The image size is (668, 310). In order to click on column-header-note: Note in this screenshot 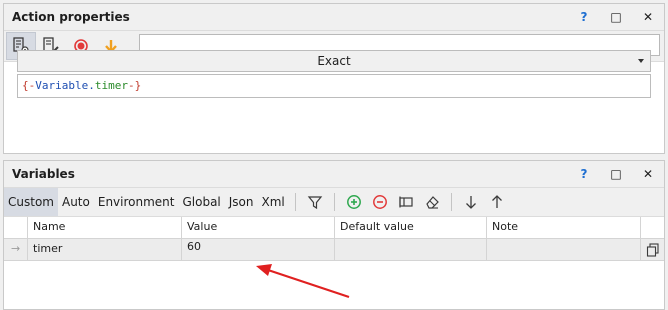, I will do `click(564, 227)`.